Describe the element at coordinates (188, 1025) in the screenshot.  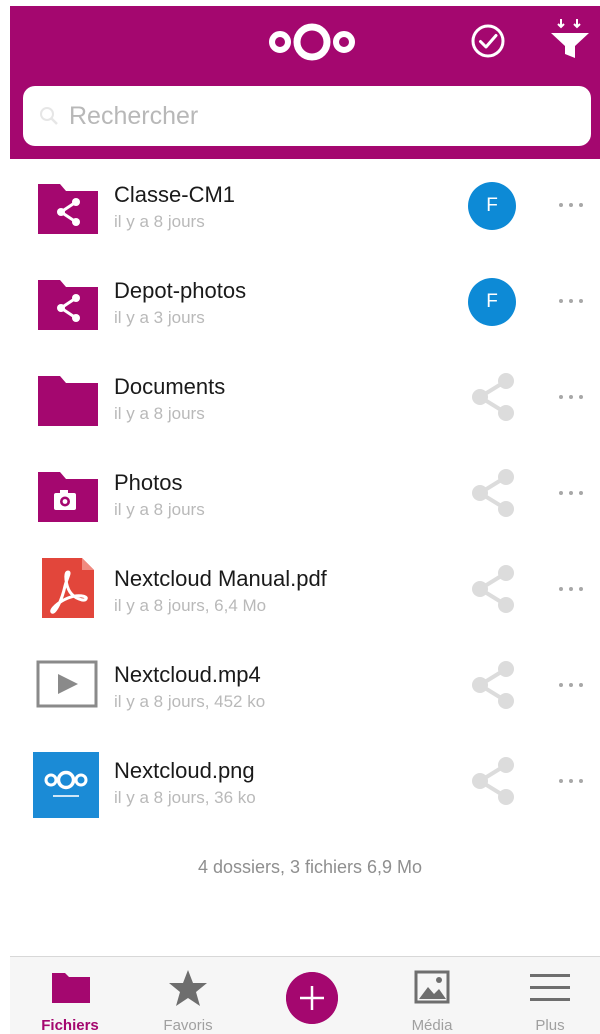
I see `tab-label: Favoris` at that location.